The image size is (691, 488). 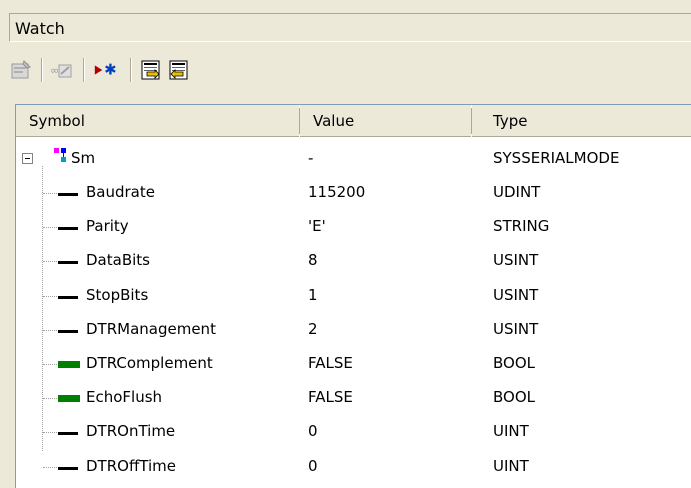 What do you see at coordinates (353, 227) in the screenshot?
I see `table-row: Parity 'E' STRING` at bounding box center [353, 227].